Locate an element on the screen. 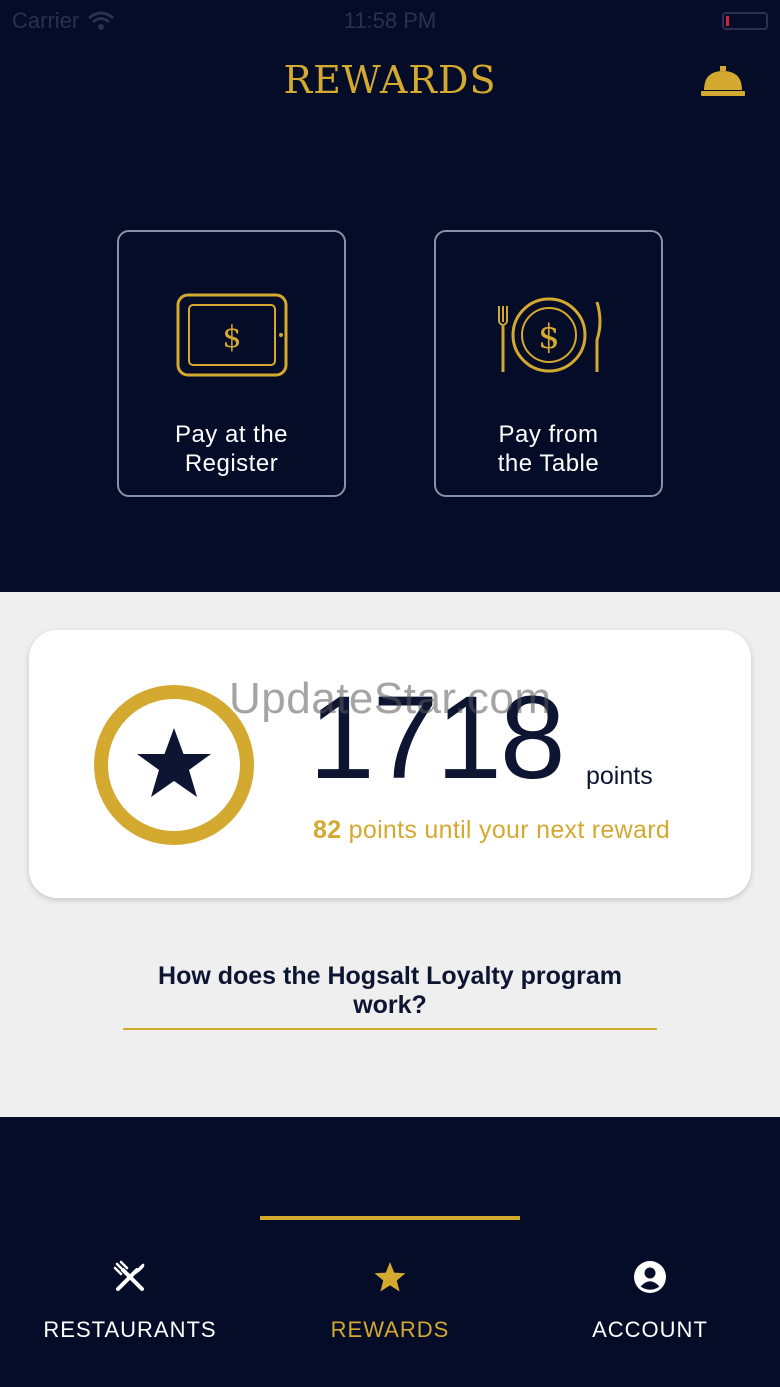  plate-dollar-cutlery-icon: $ is located at coordinates (549, 335).